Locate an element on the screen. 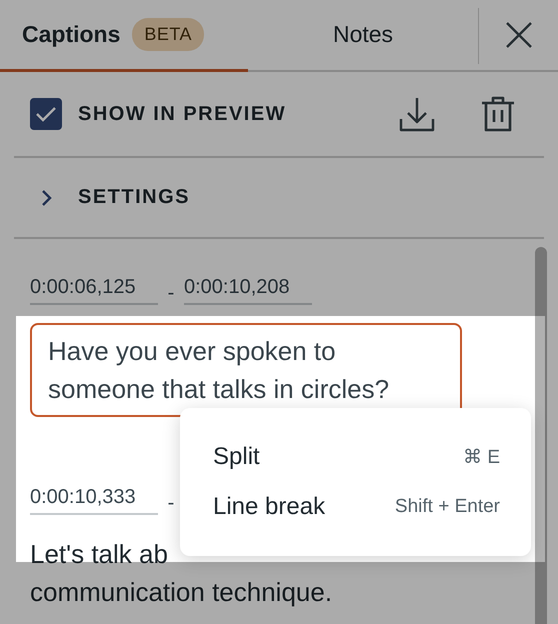 The height and width of the screenshot is (624, 558). shortcut-label: Shift + Enter is located at coordinates (447, 507).